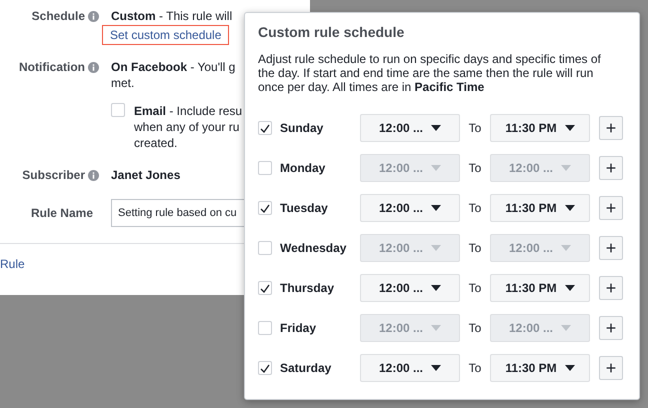 The height and width of the screenshot is (408, 648). I want to click on notification-value: On Facebook - You'll g met., so click(173, 75).